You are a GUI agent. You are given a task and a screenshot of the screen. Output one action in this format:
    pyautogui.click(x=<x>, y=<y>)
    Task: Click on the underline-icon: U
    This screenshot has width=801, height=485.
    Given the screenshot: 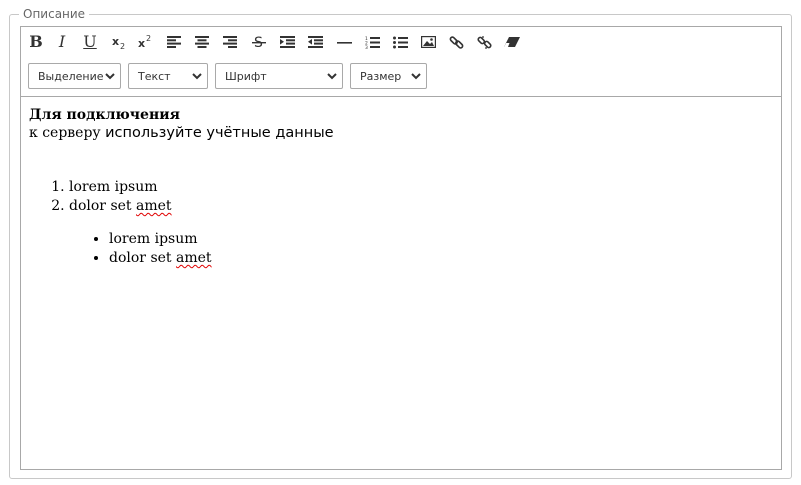 What is the action you would take?
    pyautogui.click(x=90, y=41)
    